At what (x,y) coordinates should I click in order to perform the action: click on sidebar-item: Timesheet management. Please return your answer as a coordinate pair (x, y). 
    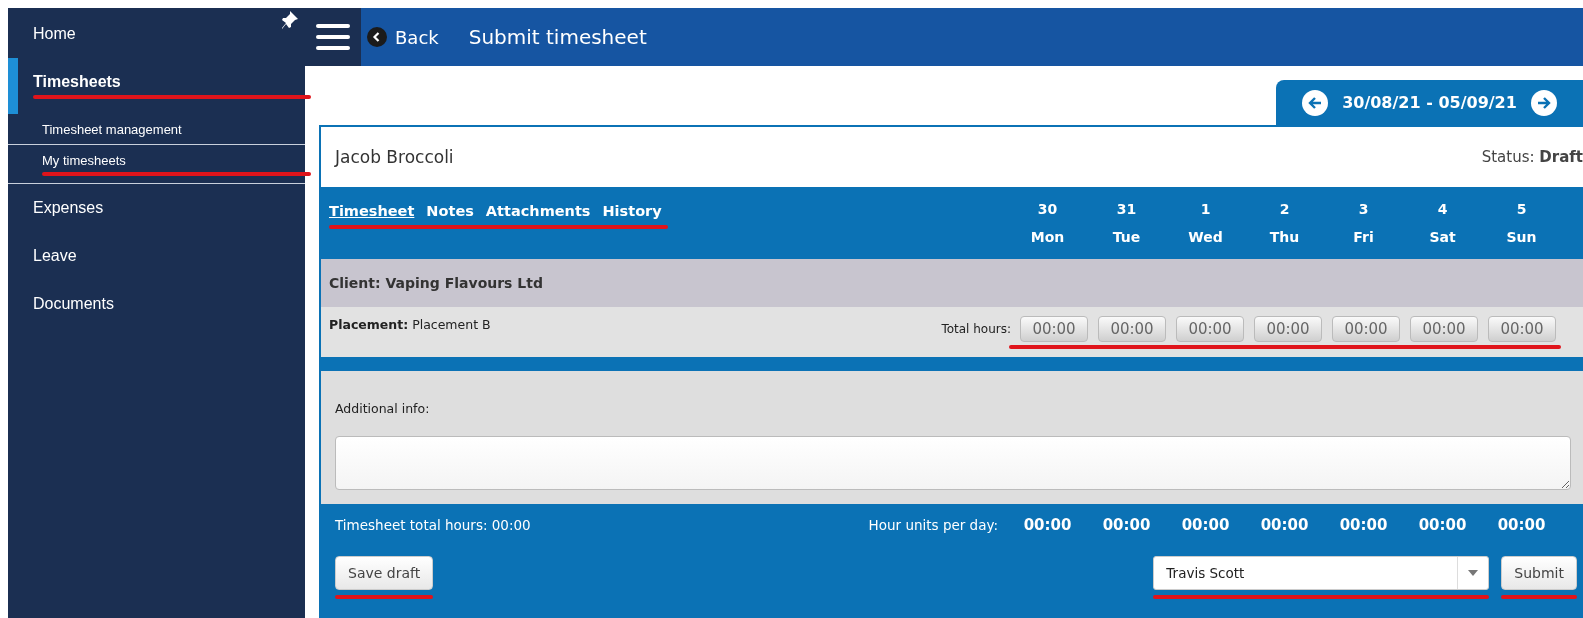
    Looking at the image, I should click on (156, 129).